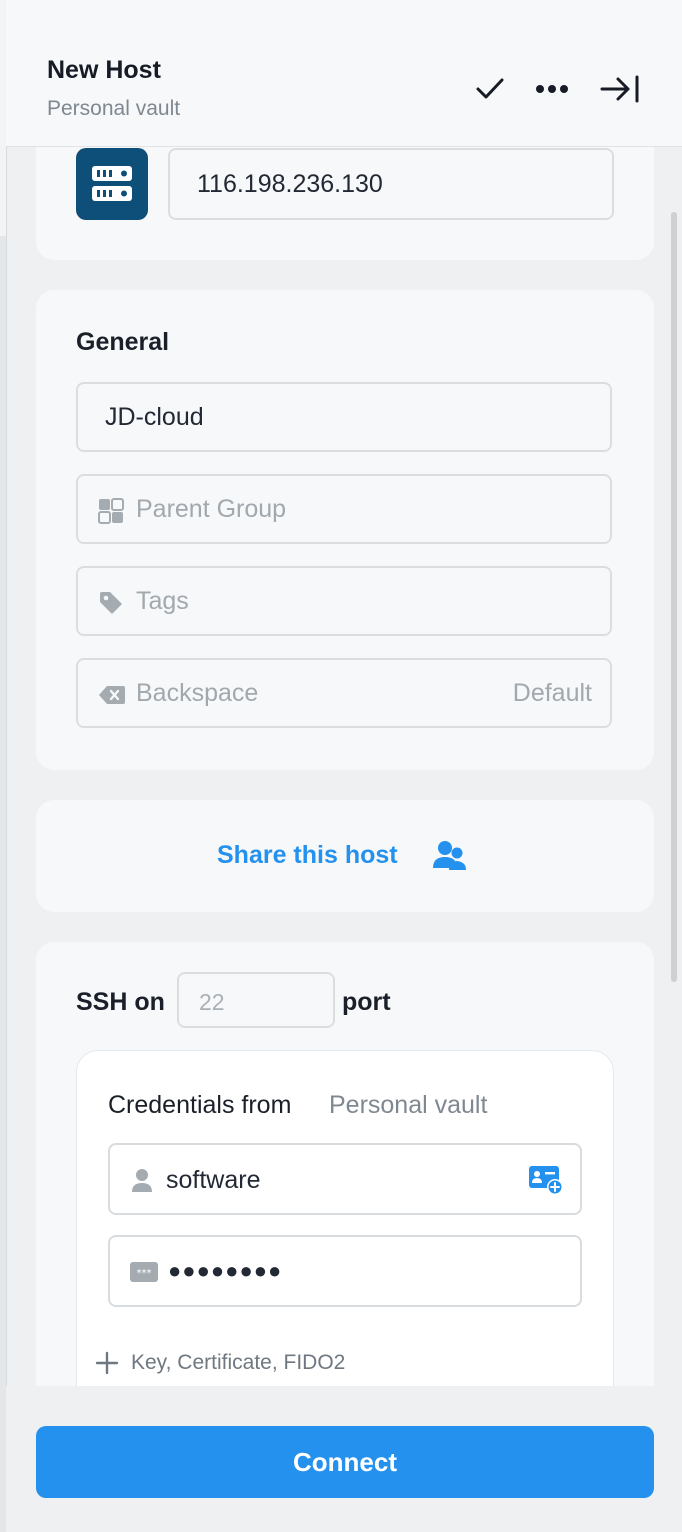  Describe the element at coordinates (490, 89) in the screenshot. I see `checkmark-icon` at that location.